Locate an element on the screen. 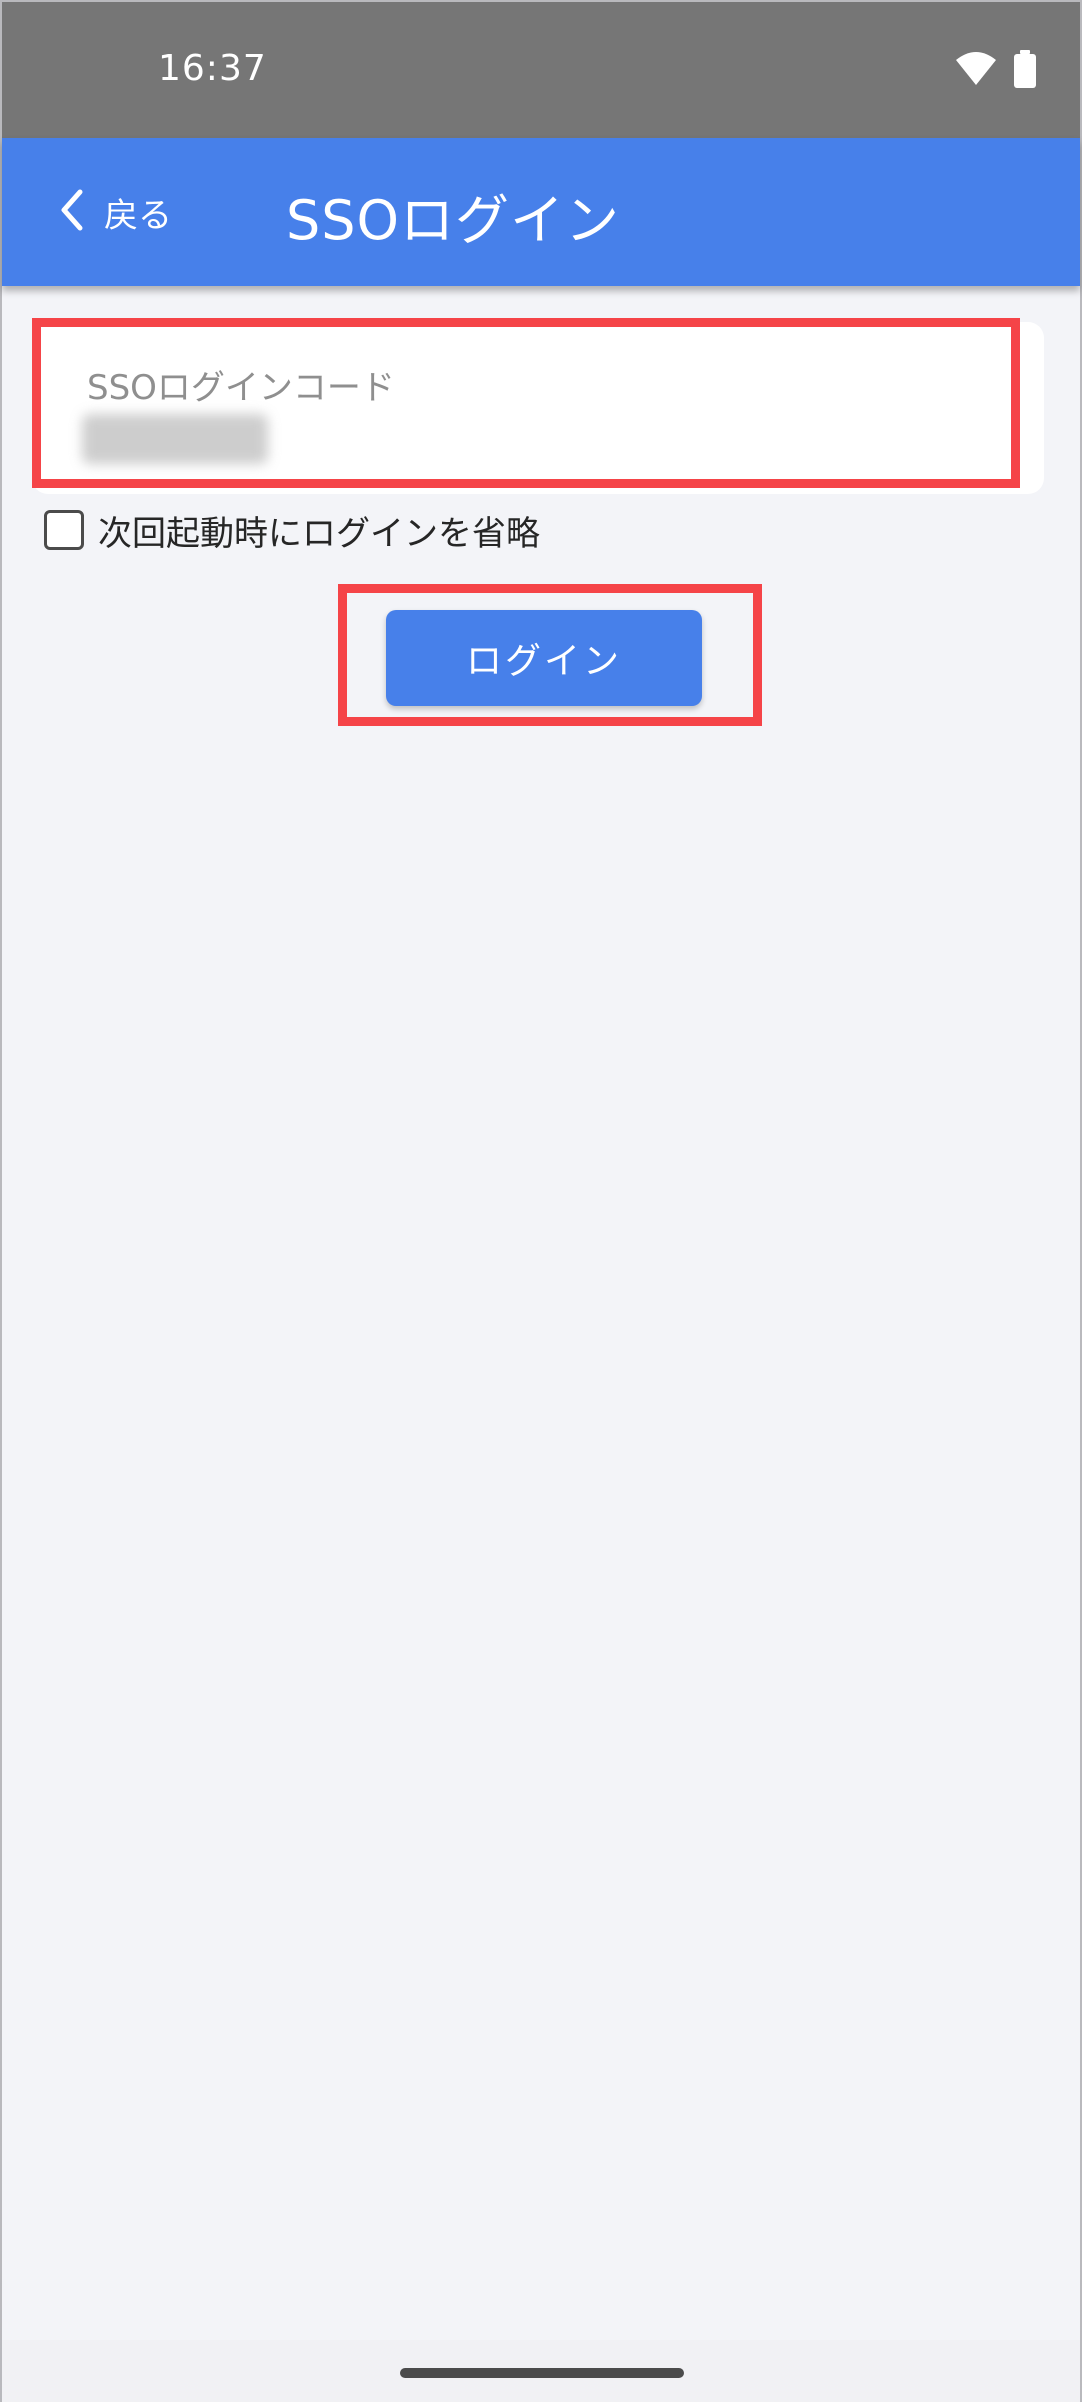  back-button-label: 戻る is located at coordinates (138, 215).